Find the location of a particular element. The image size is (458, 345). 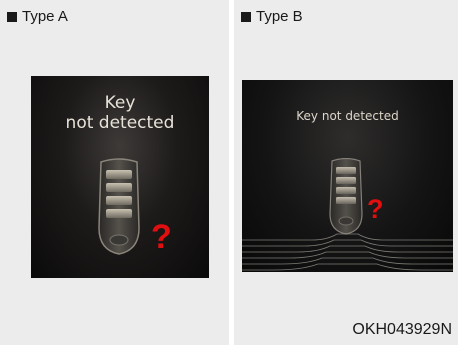

figure-code: OKH043929N is located at coordinates (402, 329).